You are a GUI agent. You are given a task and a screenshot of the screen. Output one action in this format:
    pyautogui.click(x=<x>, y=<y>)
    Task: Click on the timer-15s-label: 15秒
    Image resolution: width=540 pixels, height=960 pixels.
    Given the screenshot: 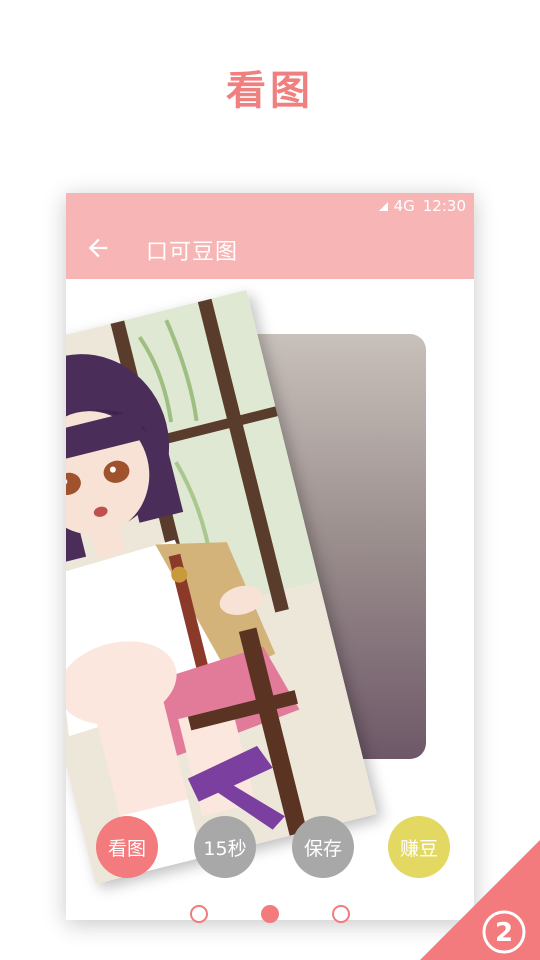 What is the action you would take?
    pyautogui.click(x=225, y=848)
    